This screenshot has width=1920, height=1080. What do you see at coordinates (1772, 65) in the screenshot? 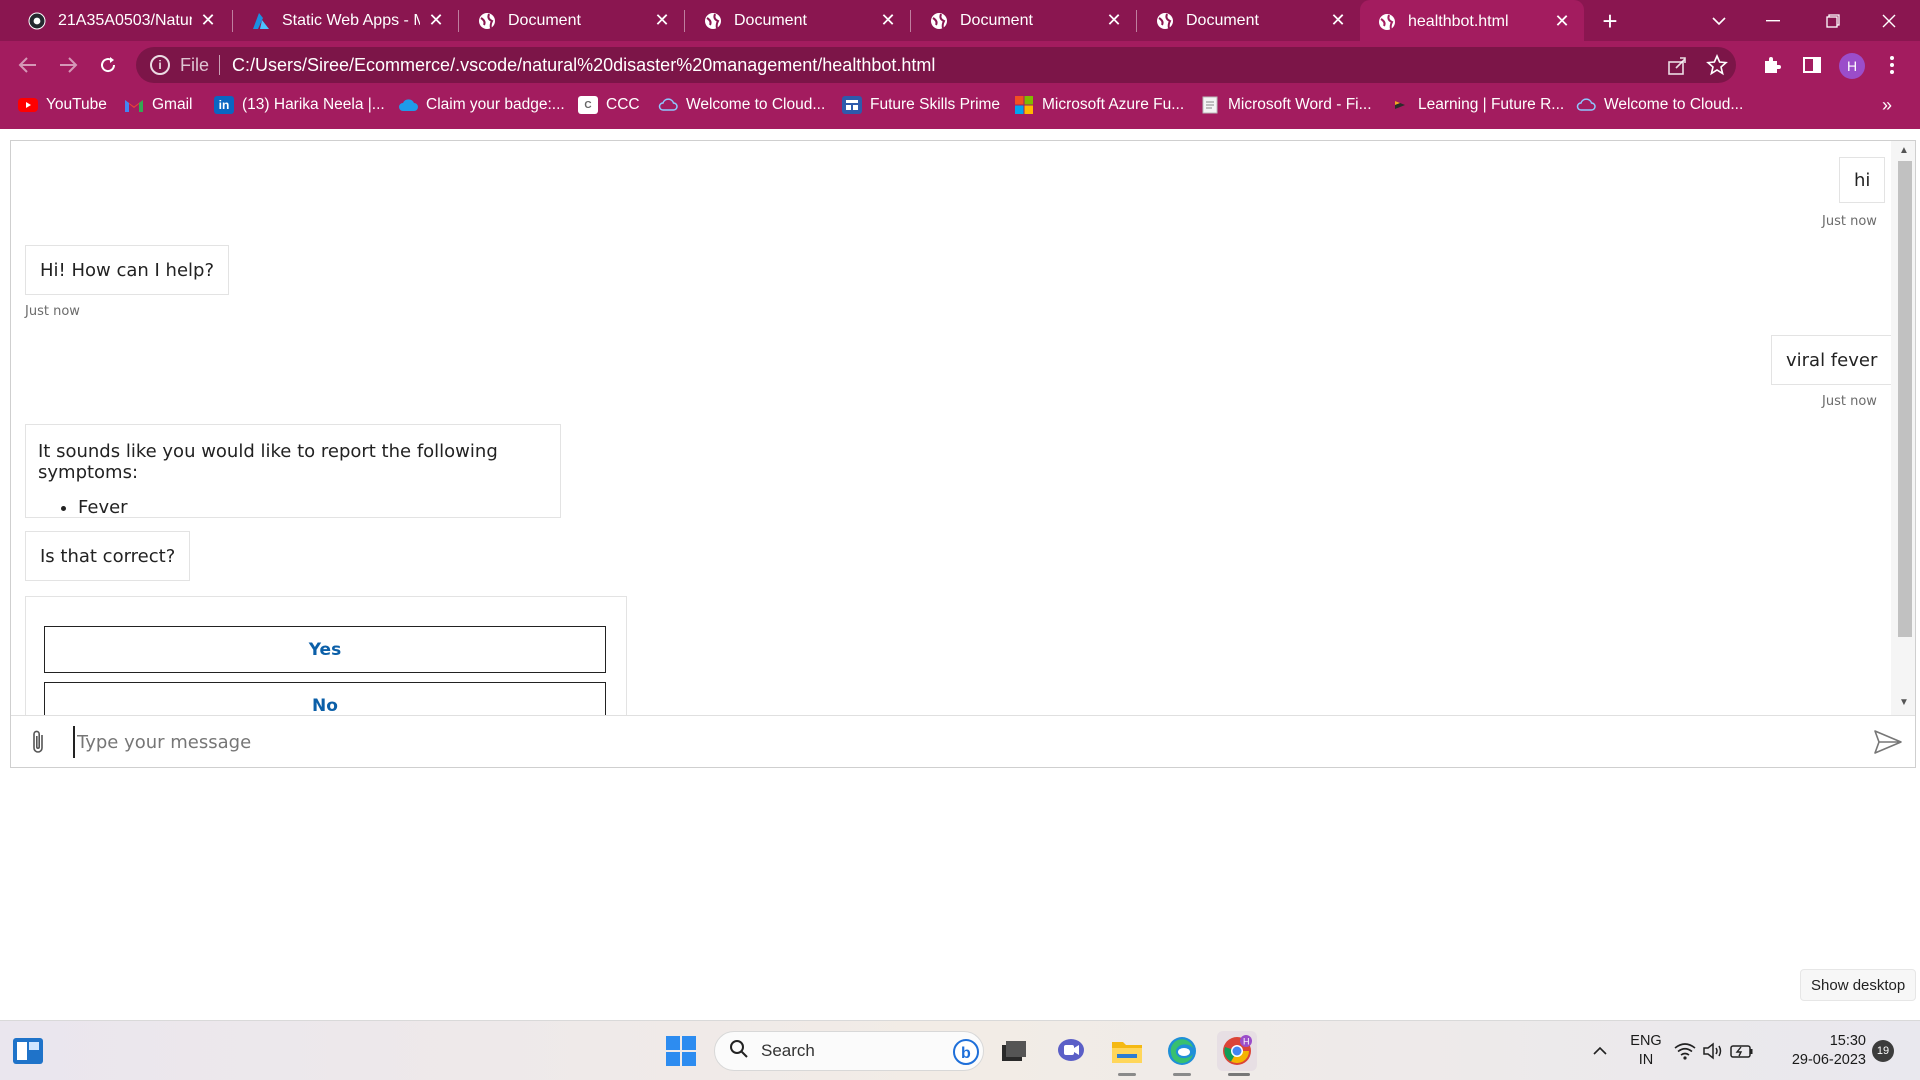
I see `extensions-icon` at bounding box center [1772, 65].